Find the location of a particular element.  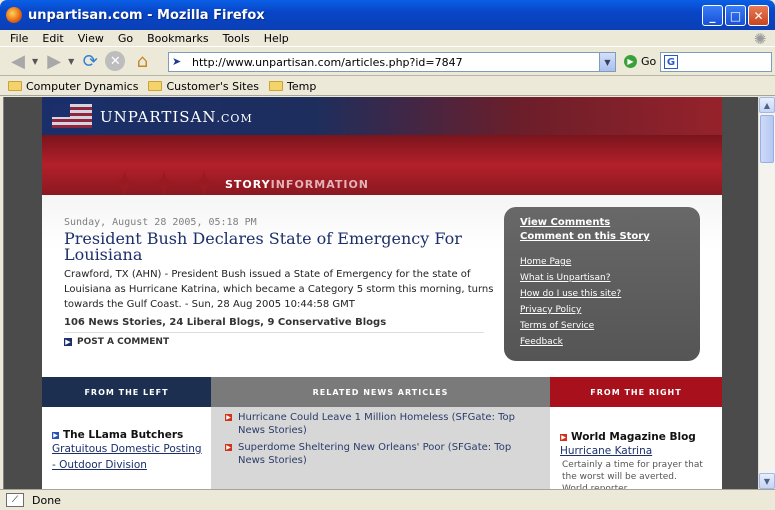

site-favicon-icon: ➤ is located at coordinates (177, 61).